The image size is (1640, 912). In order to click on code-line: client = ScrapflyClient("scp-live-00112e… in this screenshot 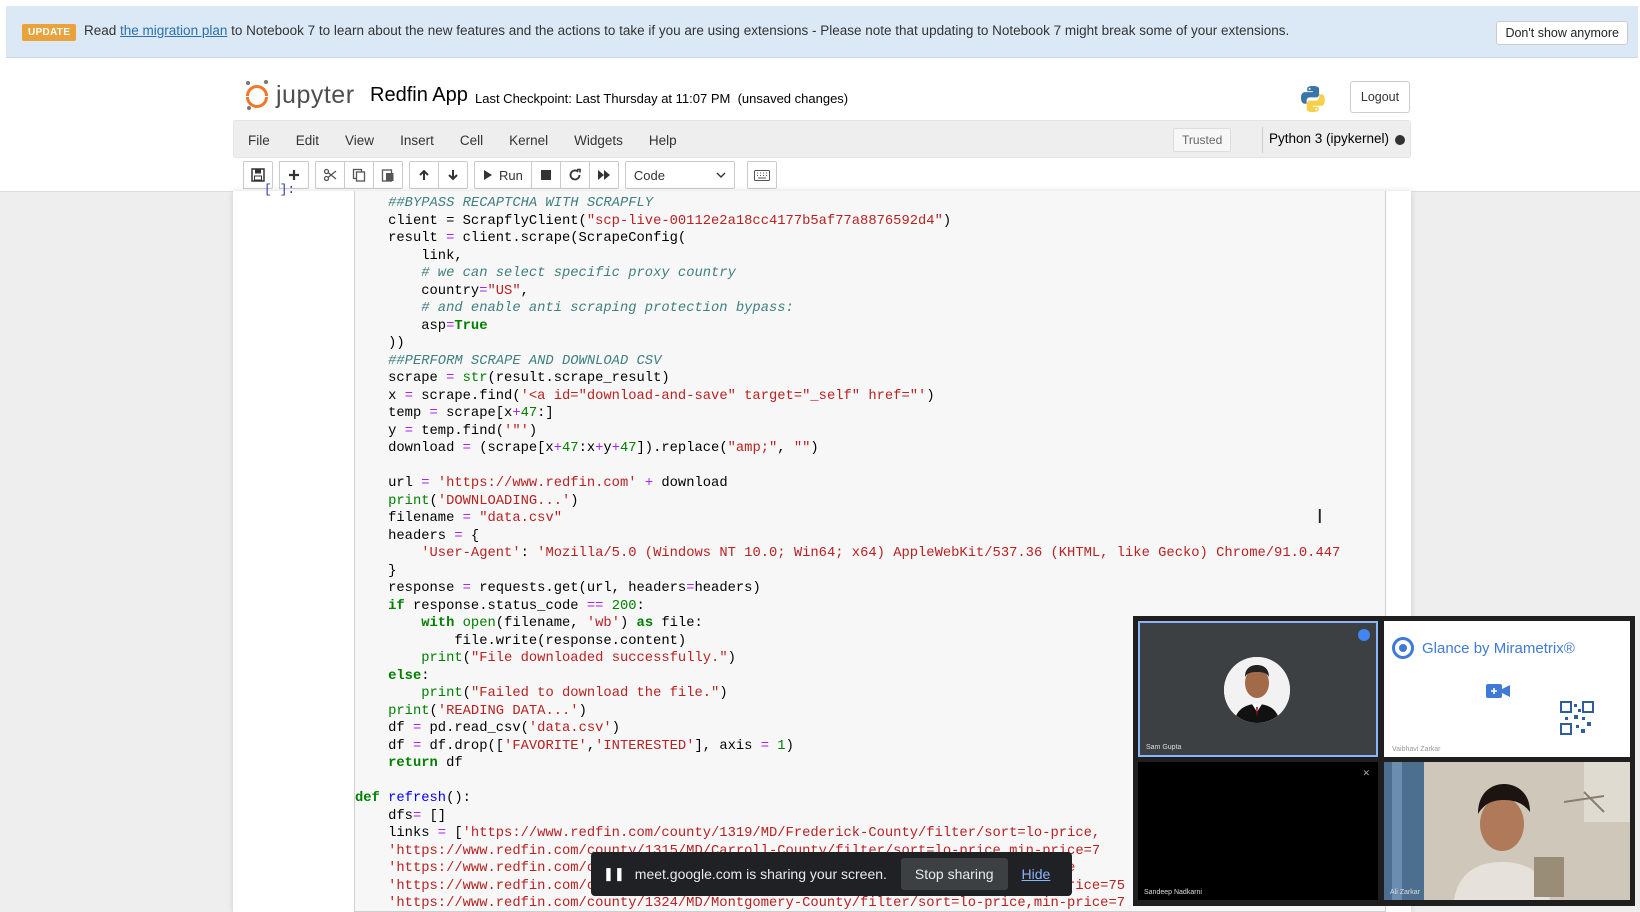, I will do `click(870, 222)`.